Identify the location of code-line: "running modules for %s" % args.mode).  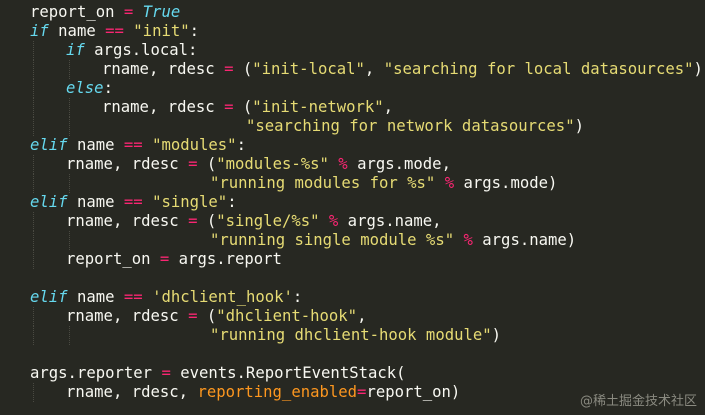
(383, 183).